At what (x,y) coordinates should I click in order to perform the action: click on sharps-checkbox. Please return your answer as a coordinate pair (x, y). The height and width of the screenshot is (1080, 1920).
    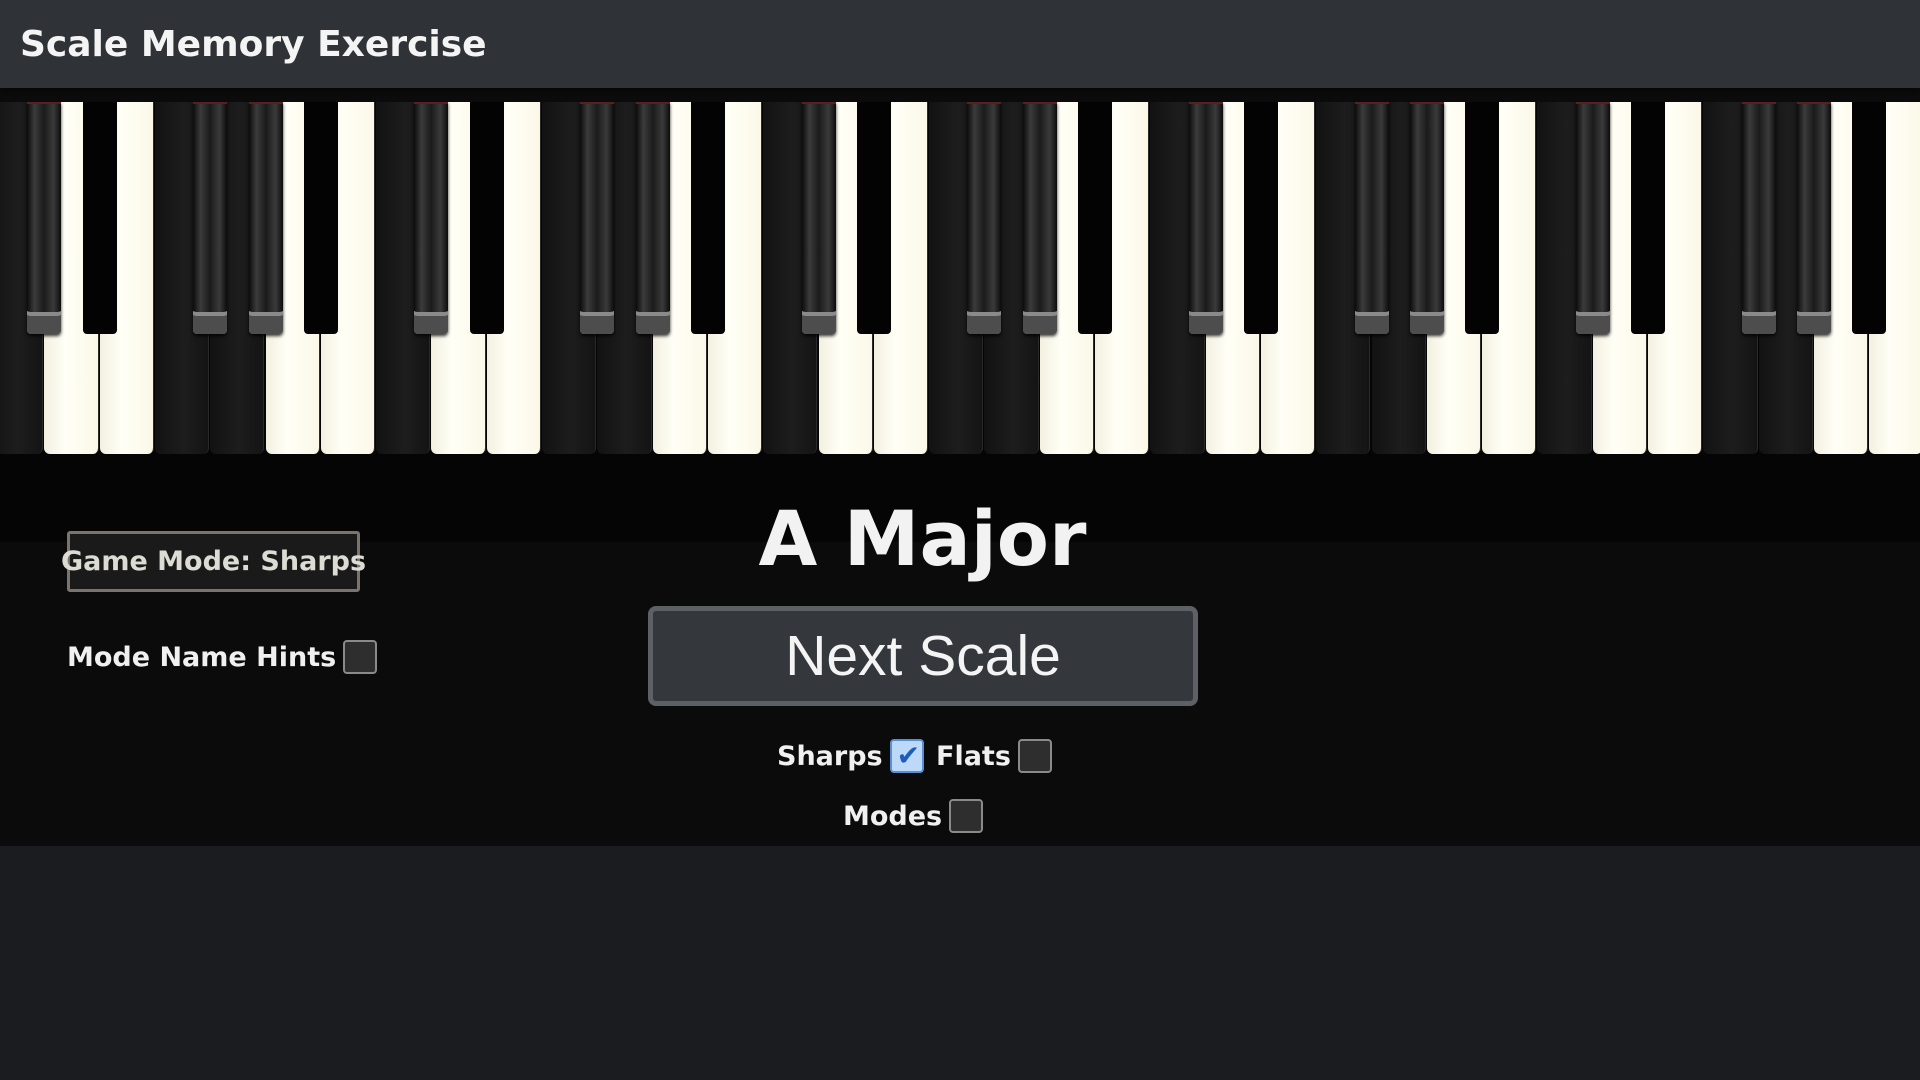
    Looking at the image, I should click on (906, 756).